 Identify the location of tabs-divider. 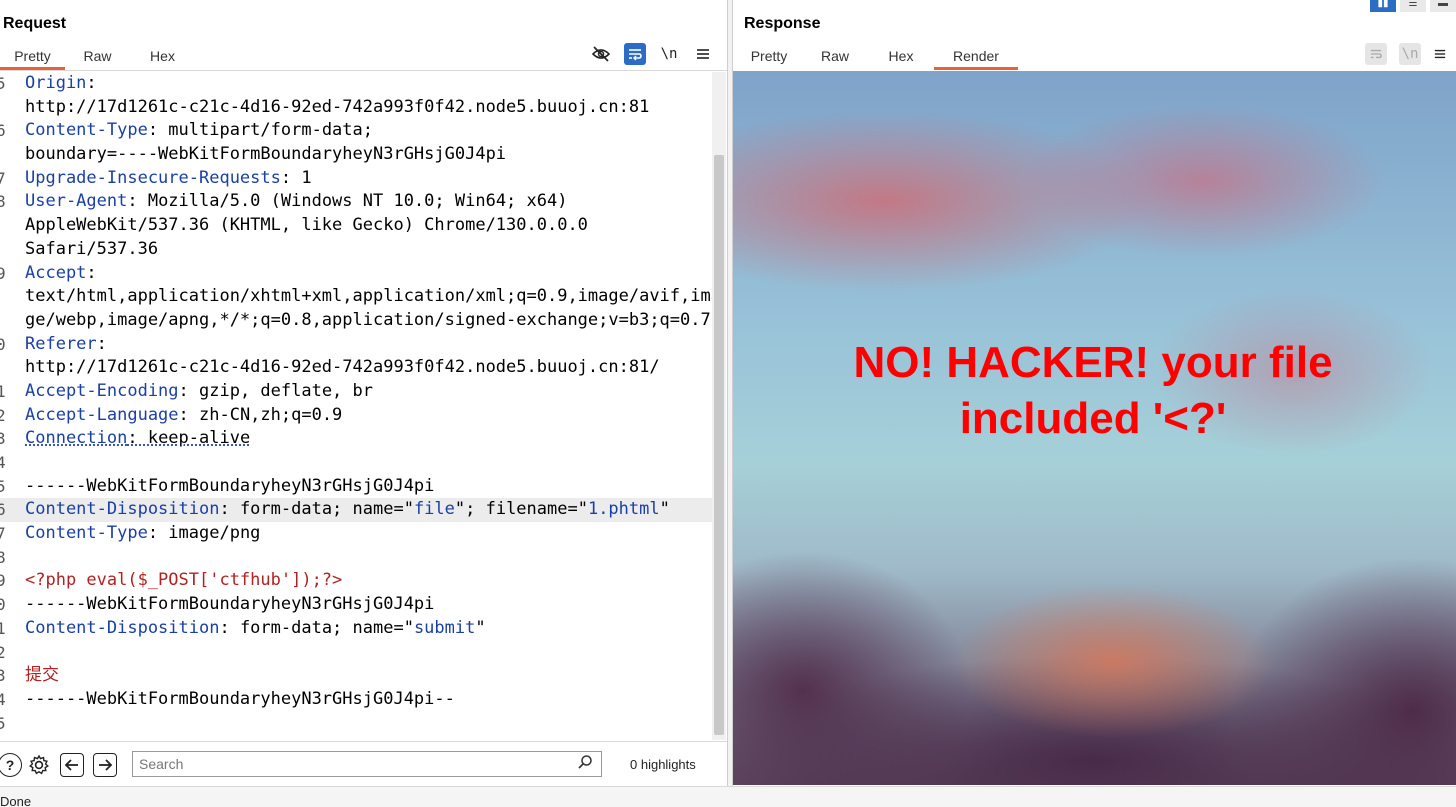
(363, 70).